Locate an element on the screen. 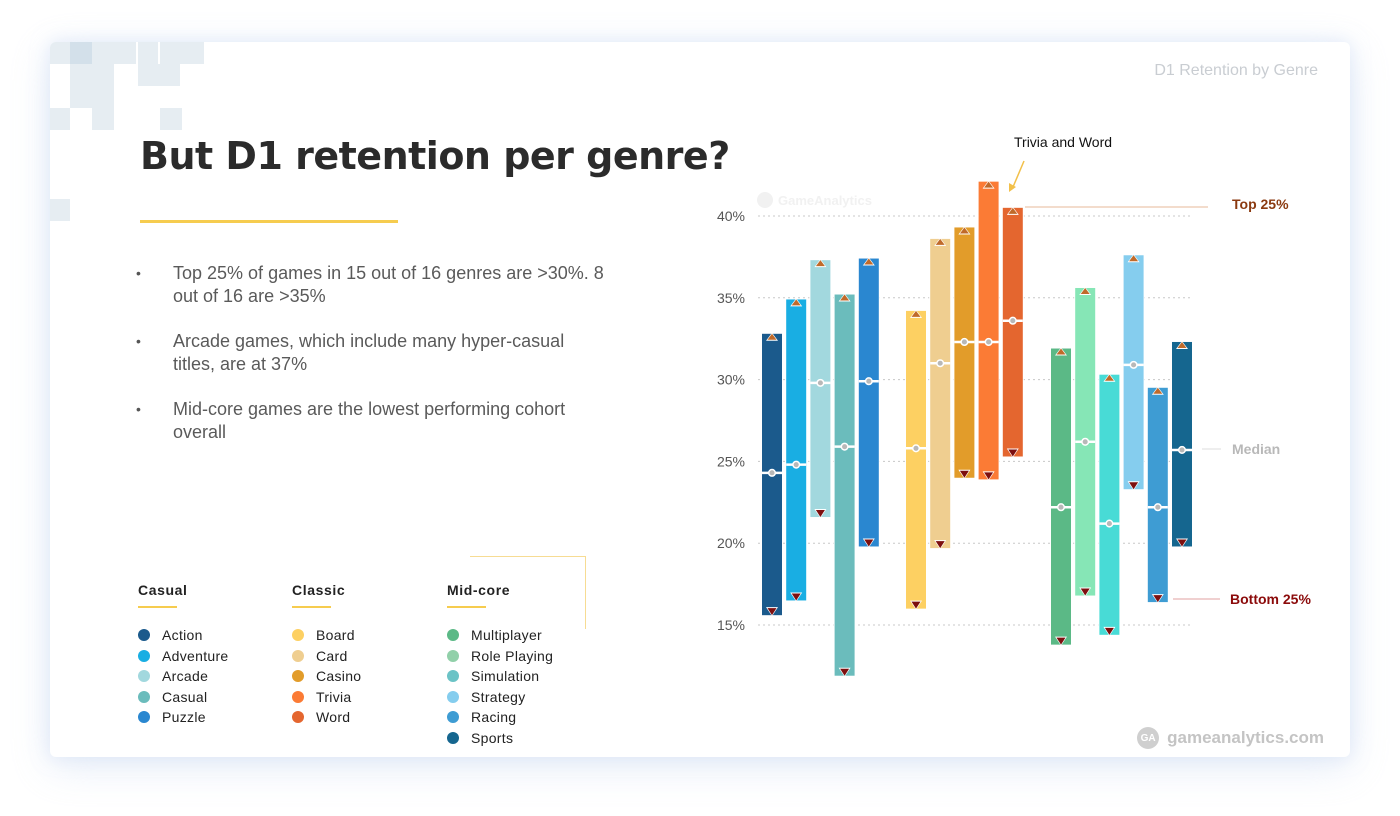 This screenshot has width=1400, height=816. y-tick-label: 20% is located at coordinates (731, 543).